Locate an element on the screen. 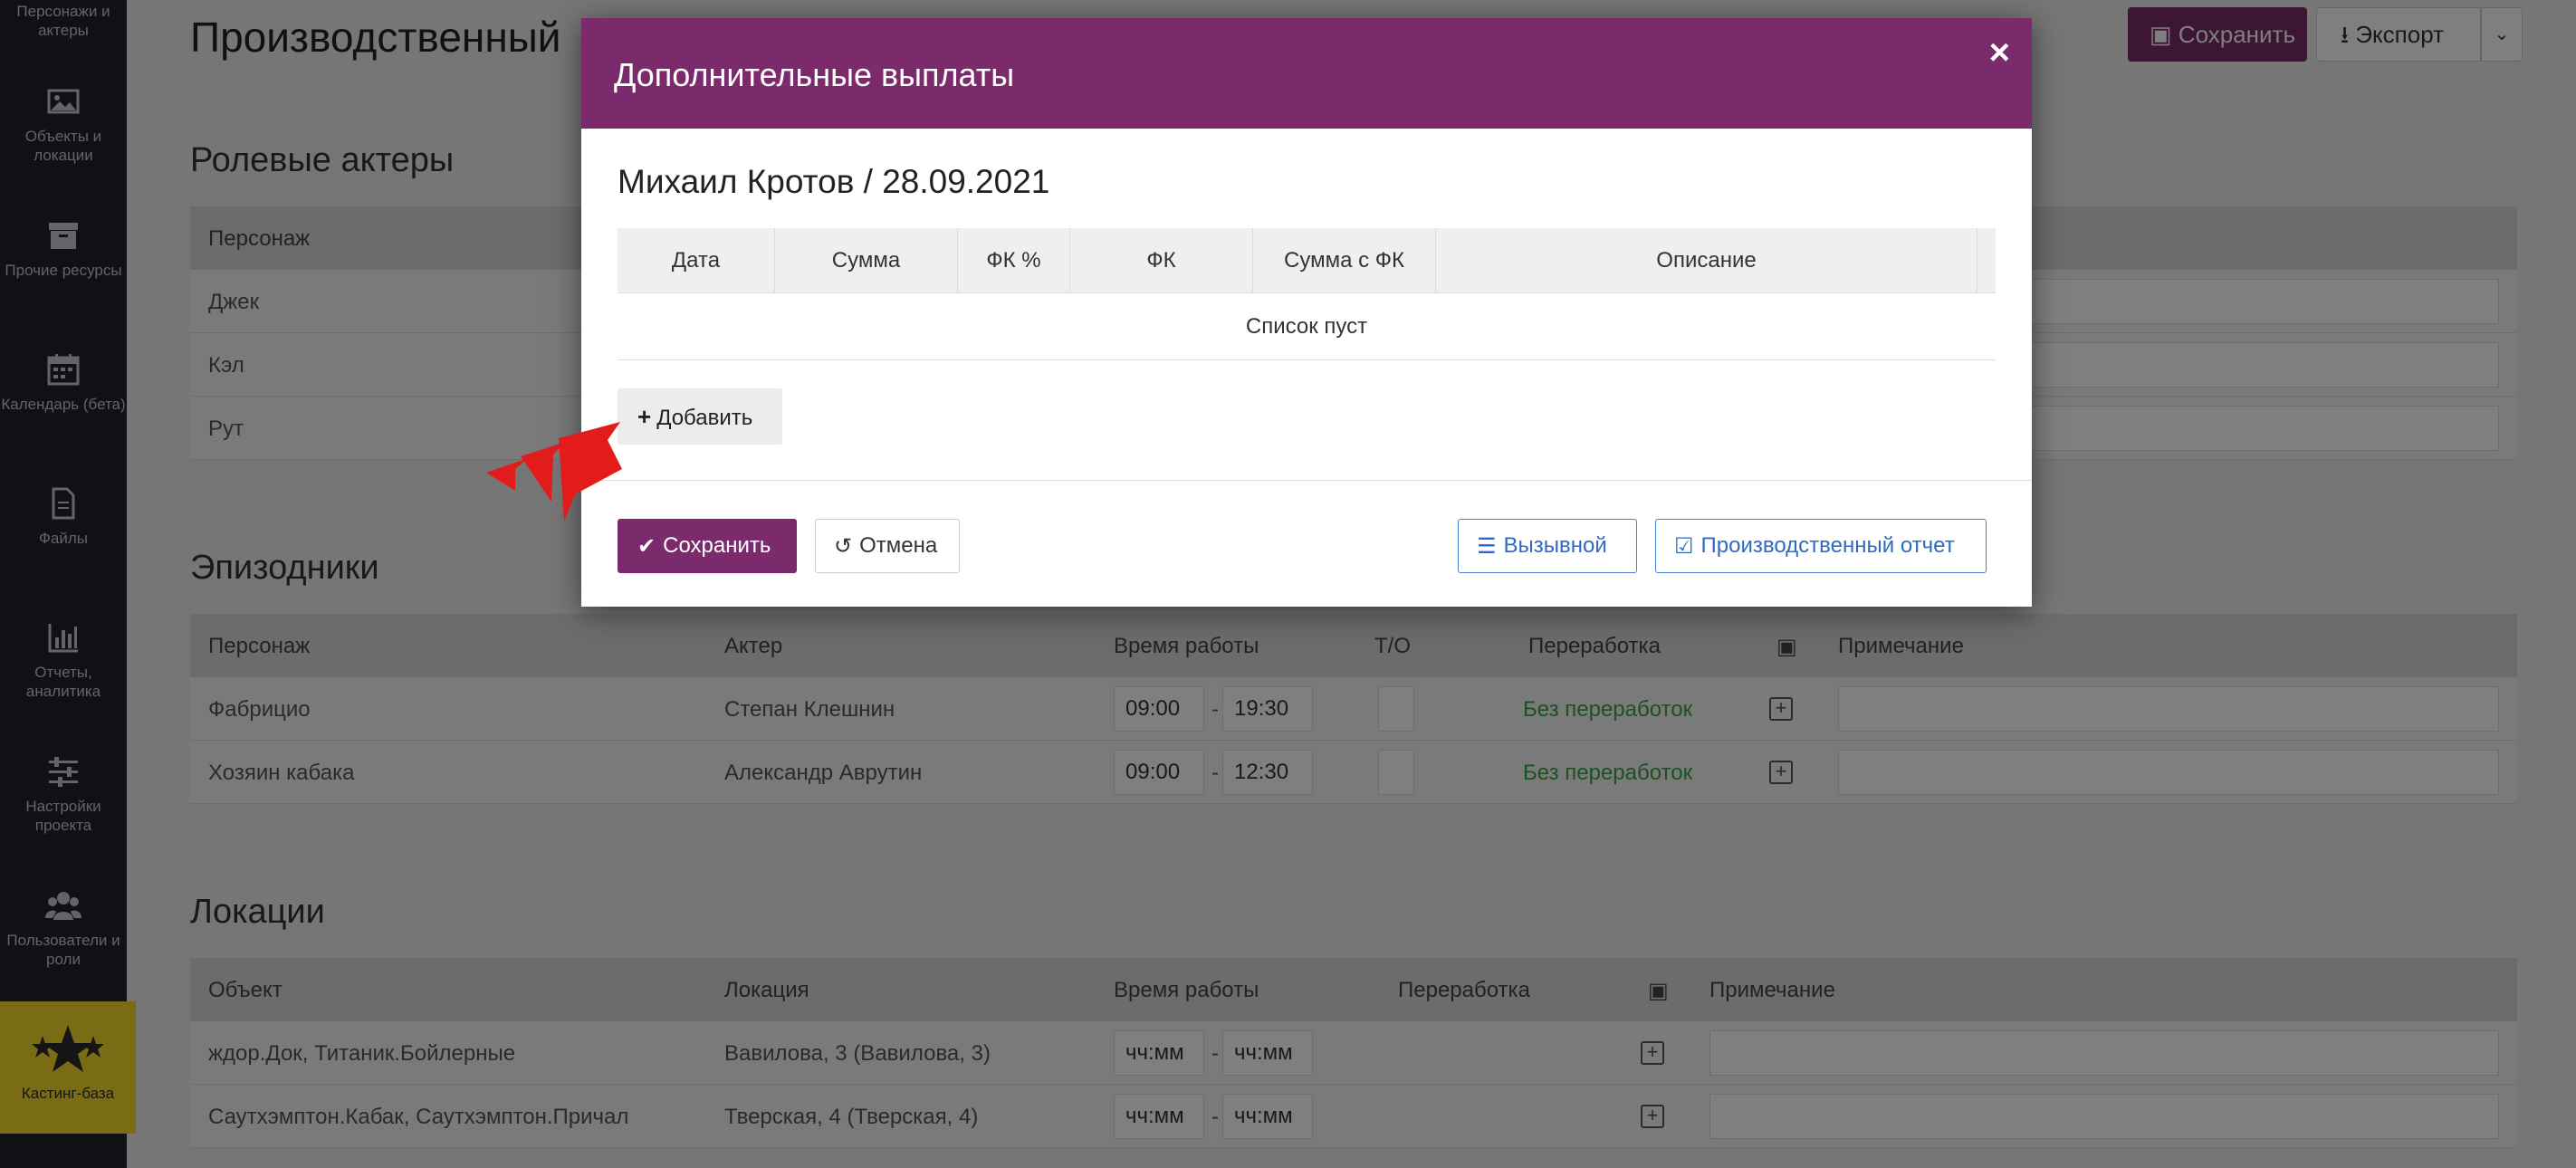  pointer-arrow-icon is located at coordinates (554, 472).